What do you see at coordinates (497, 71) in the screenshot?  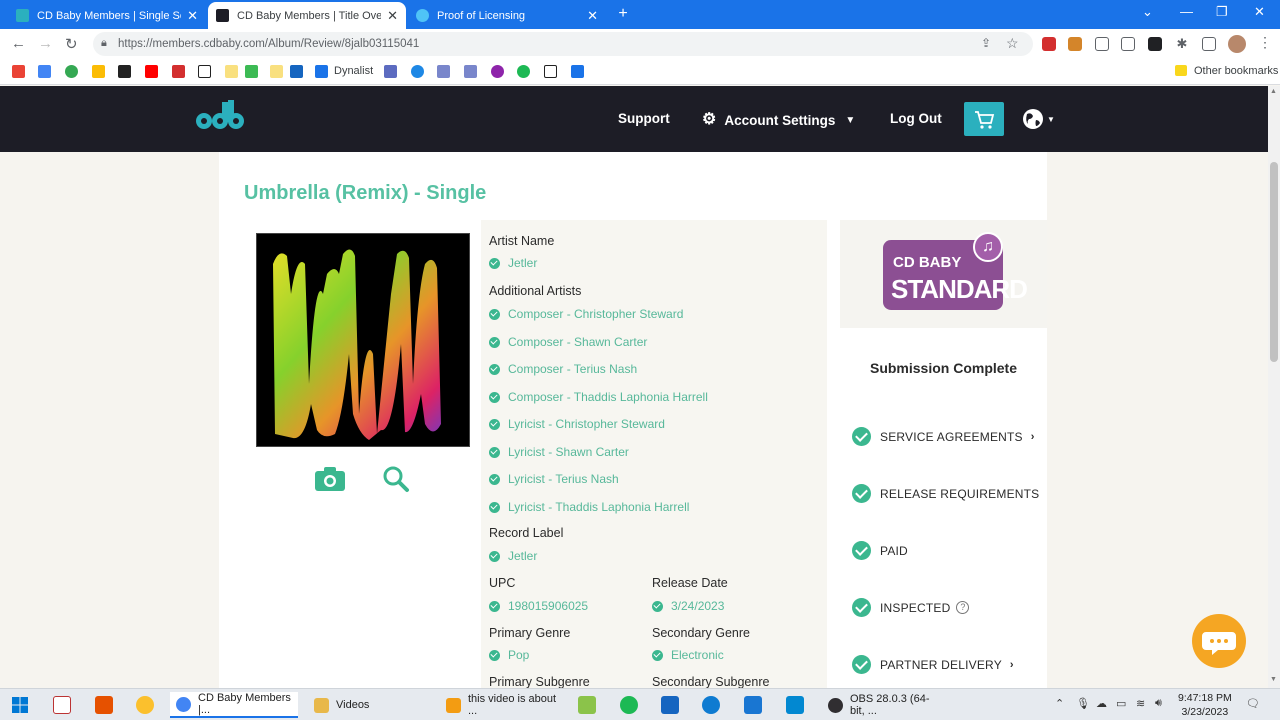 I see `messenger-bookmark-icon` at bounding box center [497, 71].